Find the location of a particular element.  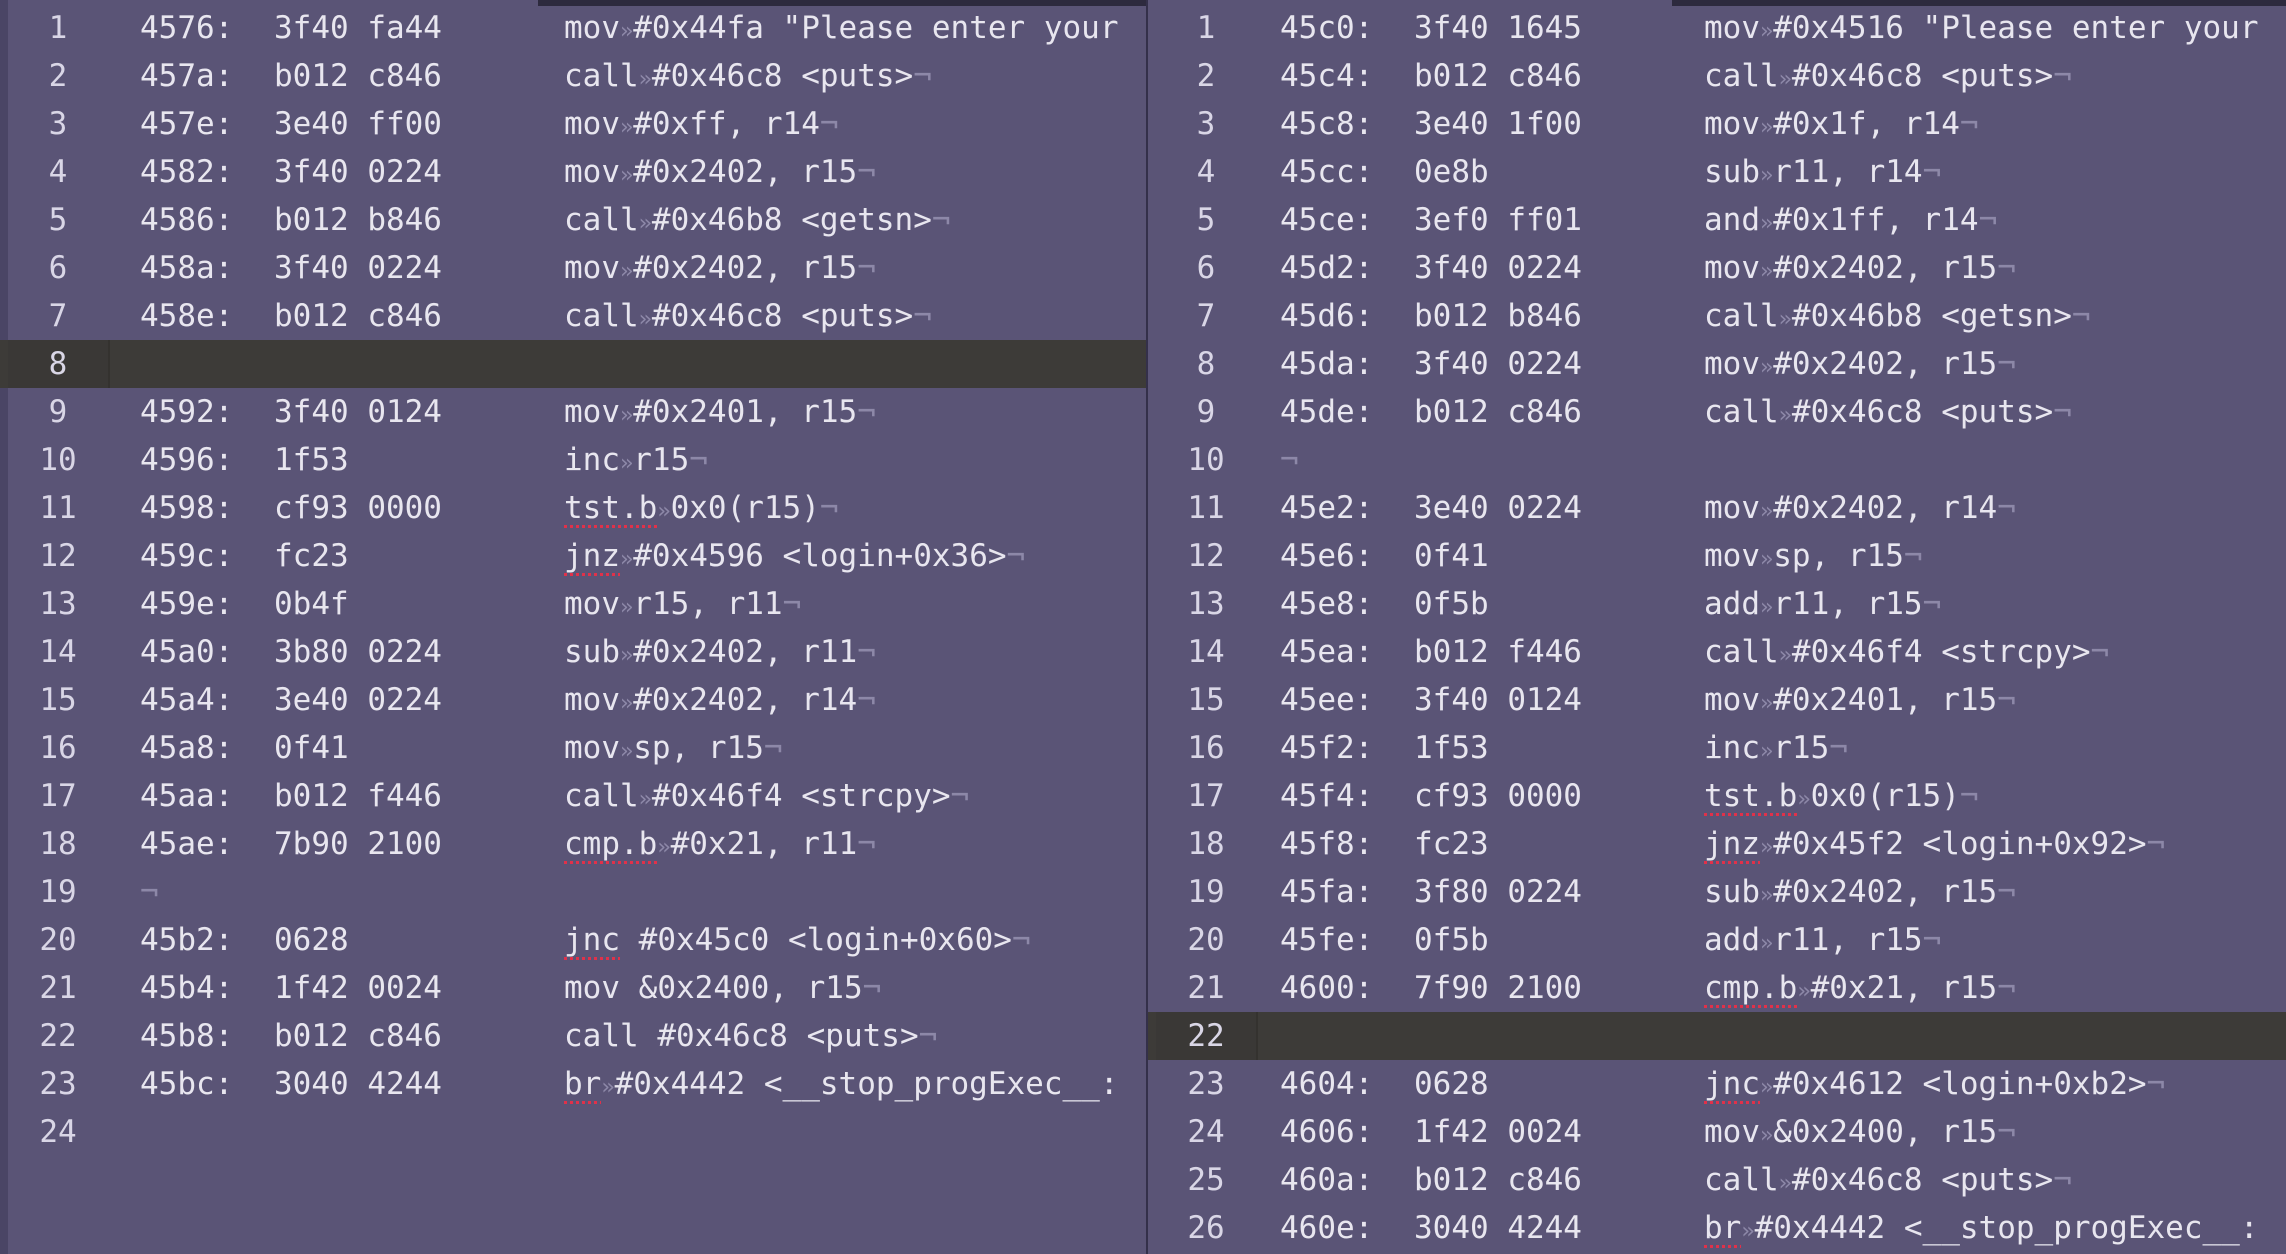

assembly-text: mov»#0xff, r14¬ is located at coordinates (701, 126).